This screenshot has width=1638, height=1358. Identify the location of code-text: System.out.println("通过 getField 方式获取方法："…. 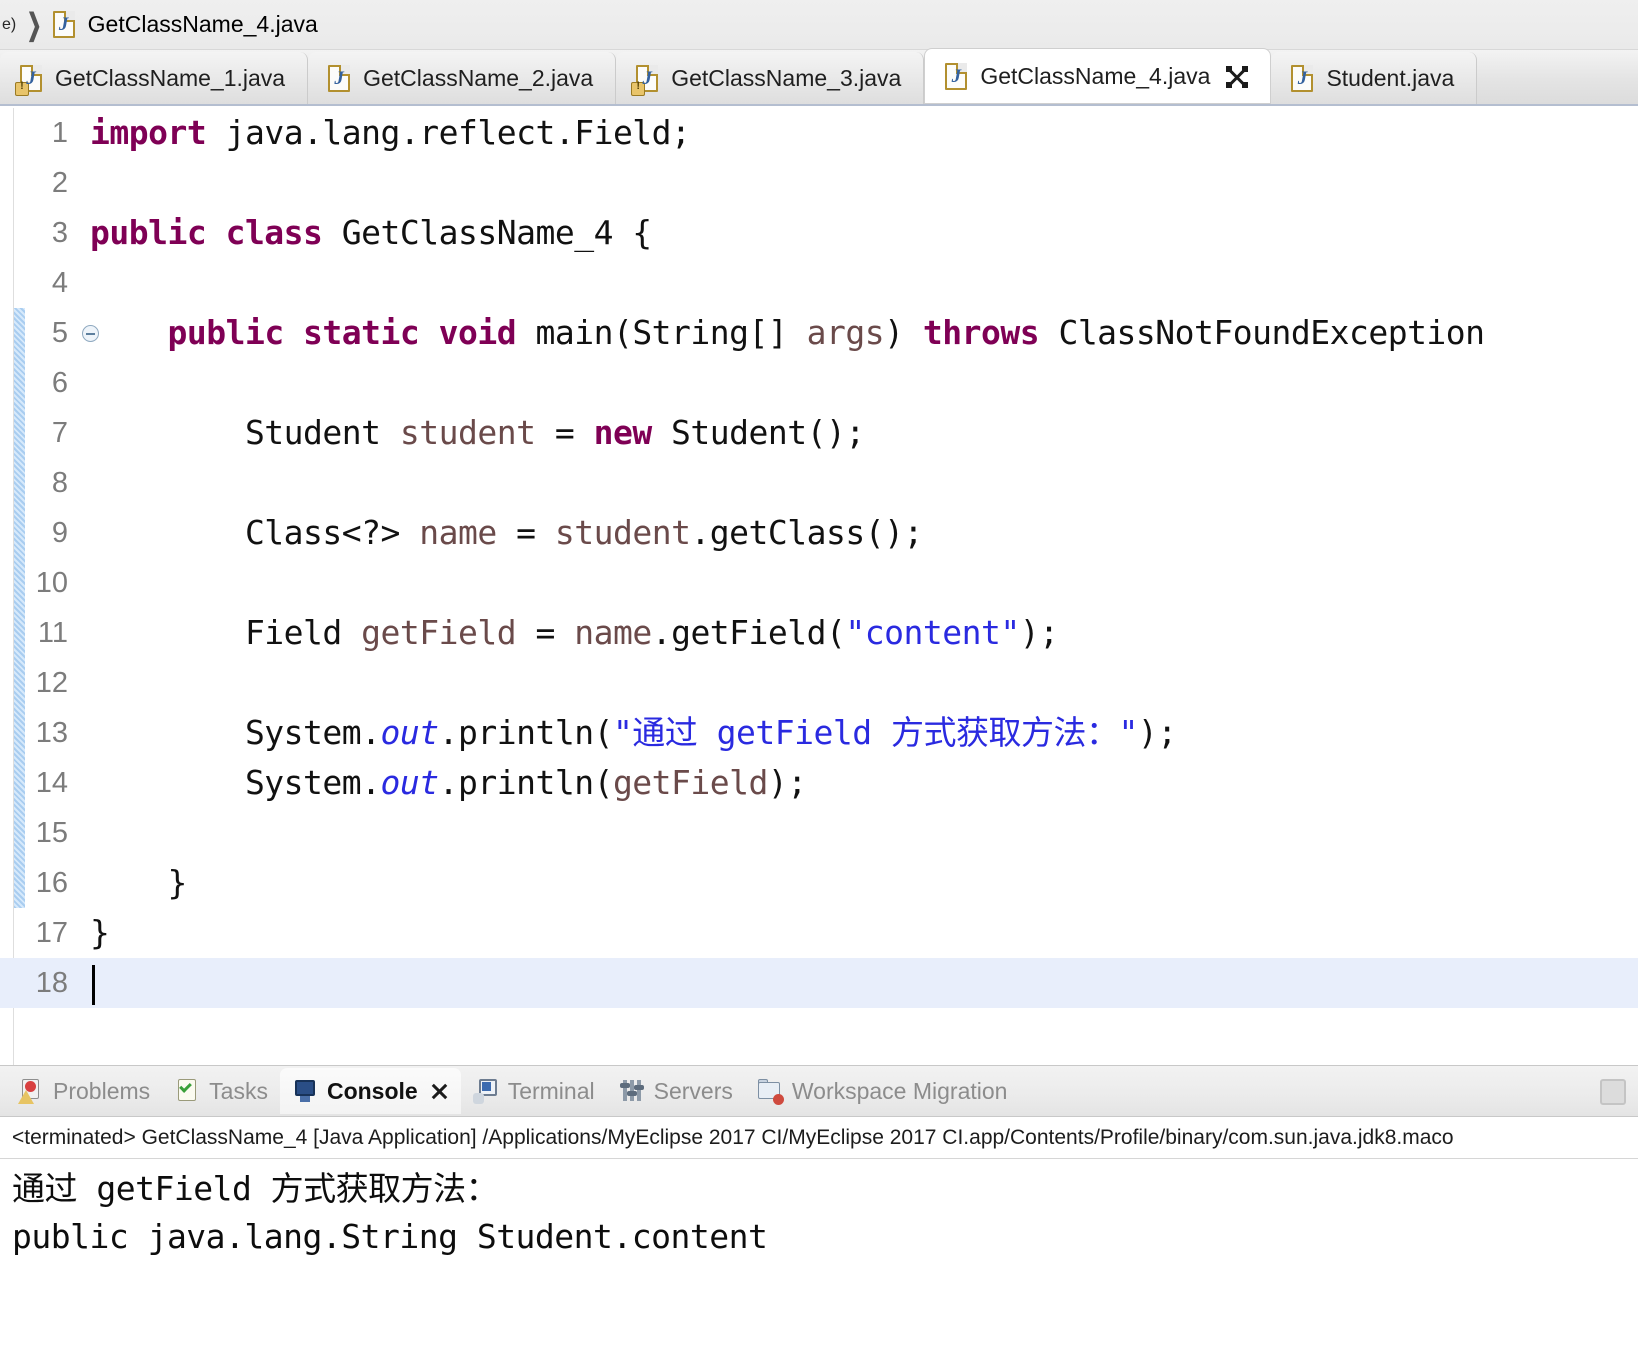
(633, 732).